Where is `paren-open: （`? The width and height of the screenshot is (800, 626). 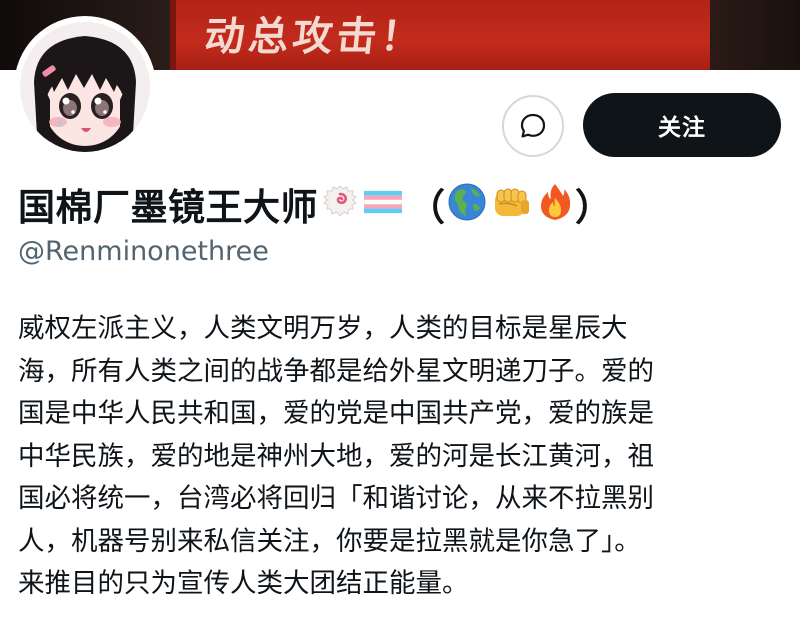
paren-open: （ is located at coordinates (426, 207).